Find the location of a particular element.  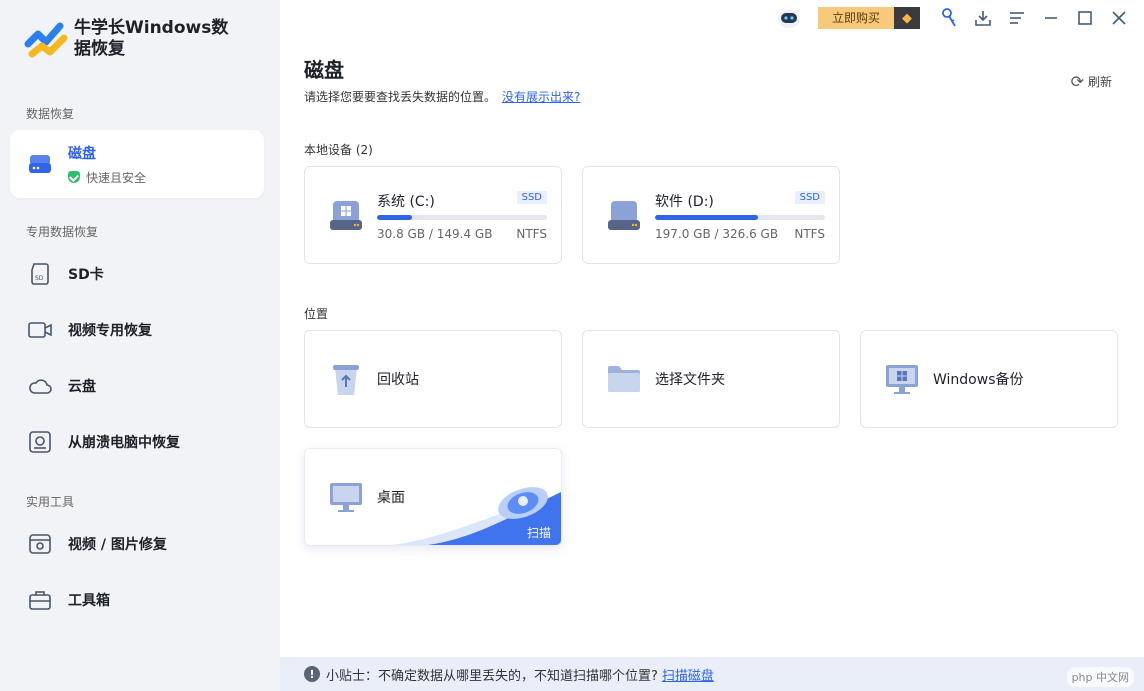

location-name: 回收站 is located at coordinates (398, 380).